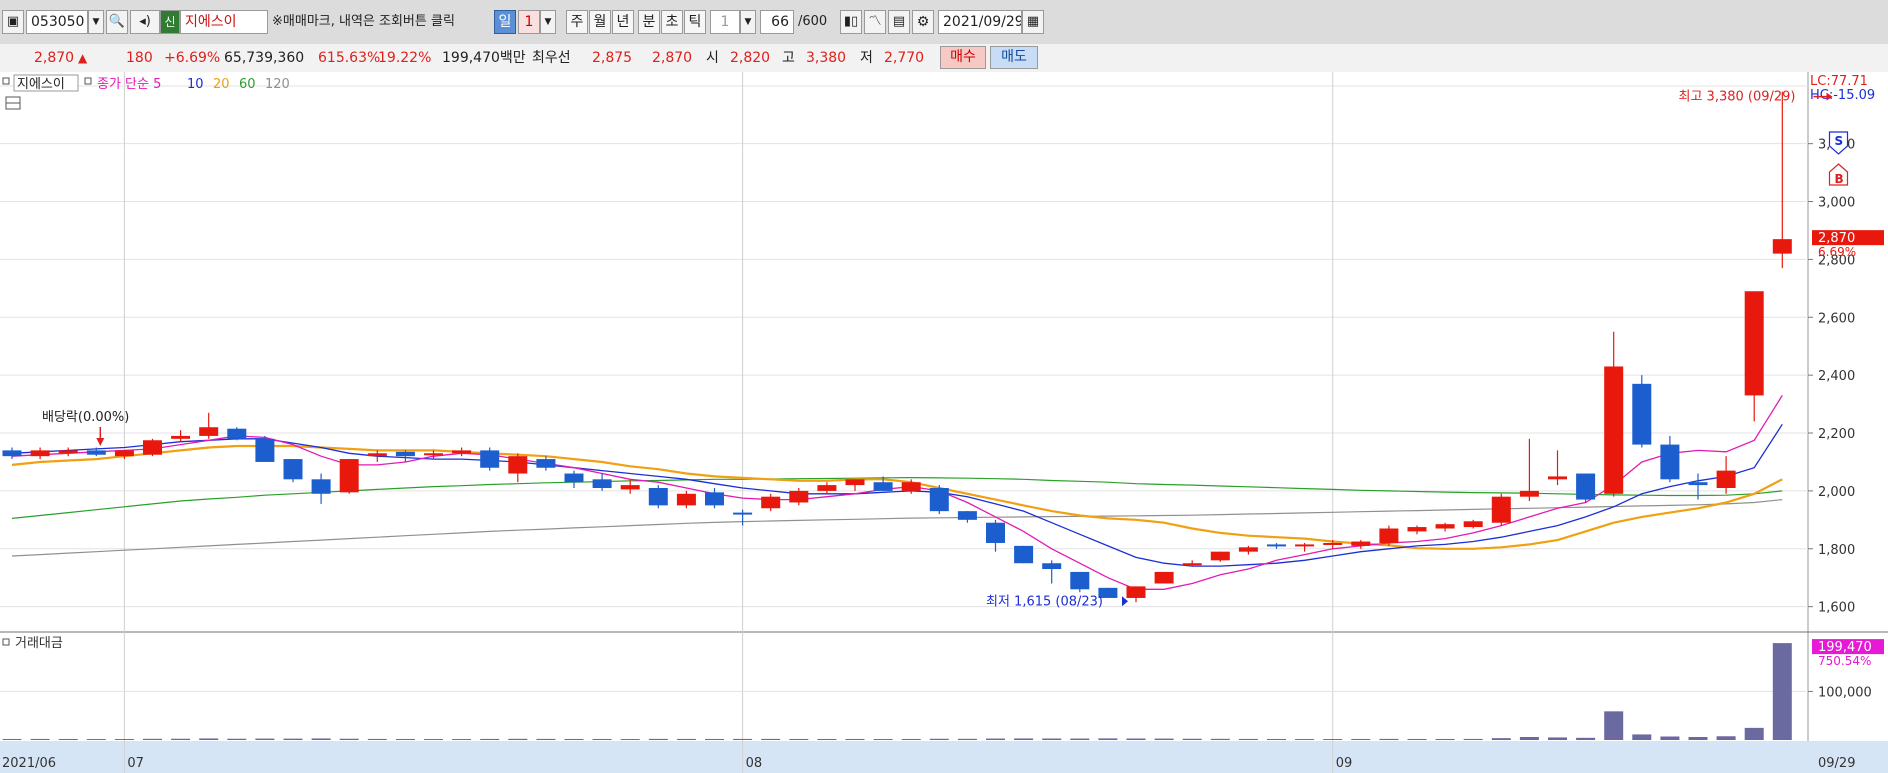 The image size is (1888, 773). What do you see at coordinates (221, 84) in the screenshot?
I see `legend-ma-20: 20` at bounding box center [221, 84].